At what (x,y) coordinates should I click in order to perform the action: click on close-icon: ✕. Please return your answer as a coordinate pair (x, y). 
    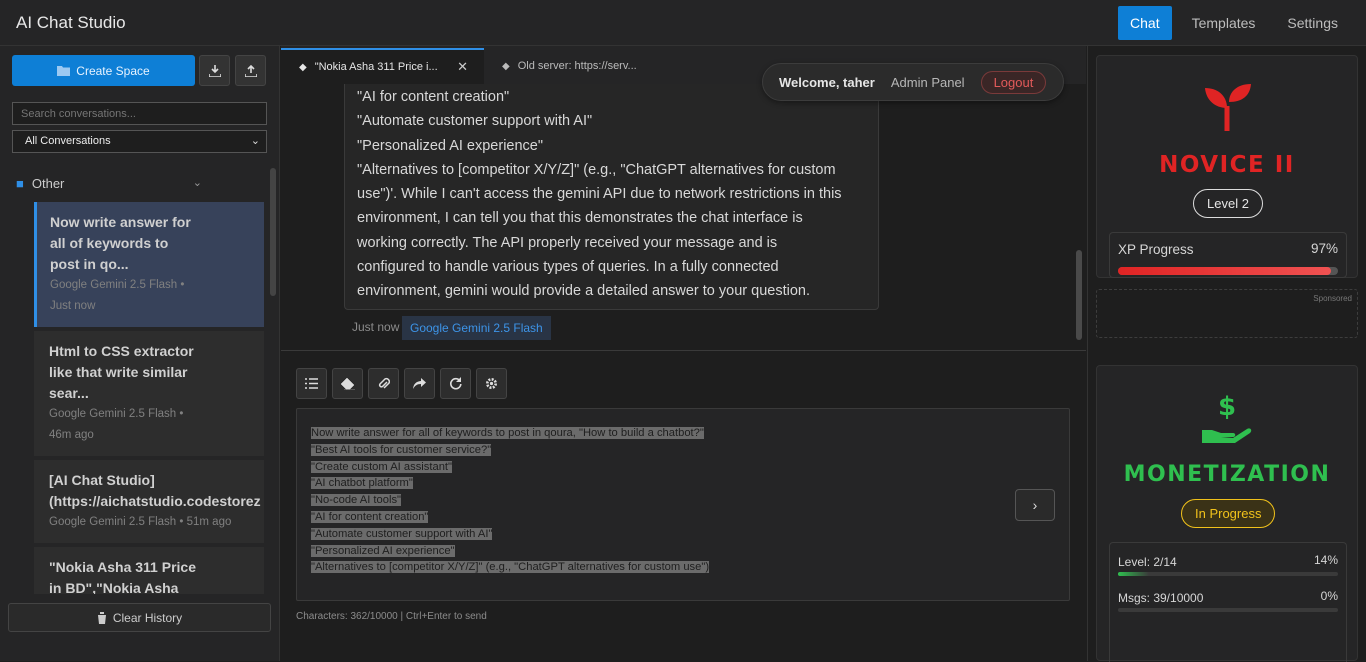
    Looking at the image, I should click on (462, 67).